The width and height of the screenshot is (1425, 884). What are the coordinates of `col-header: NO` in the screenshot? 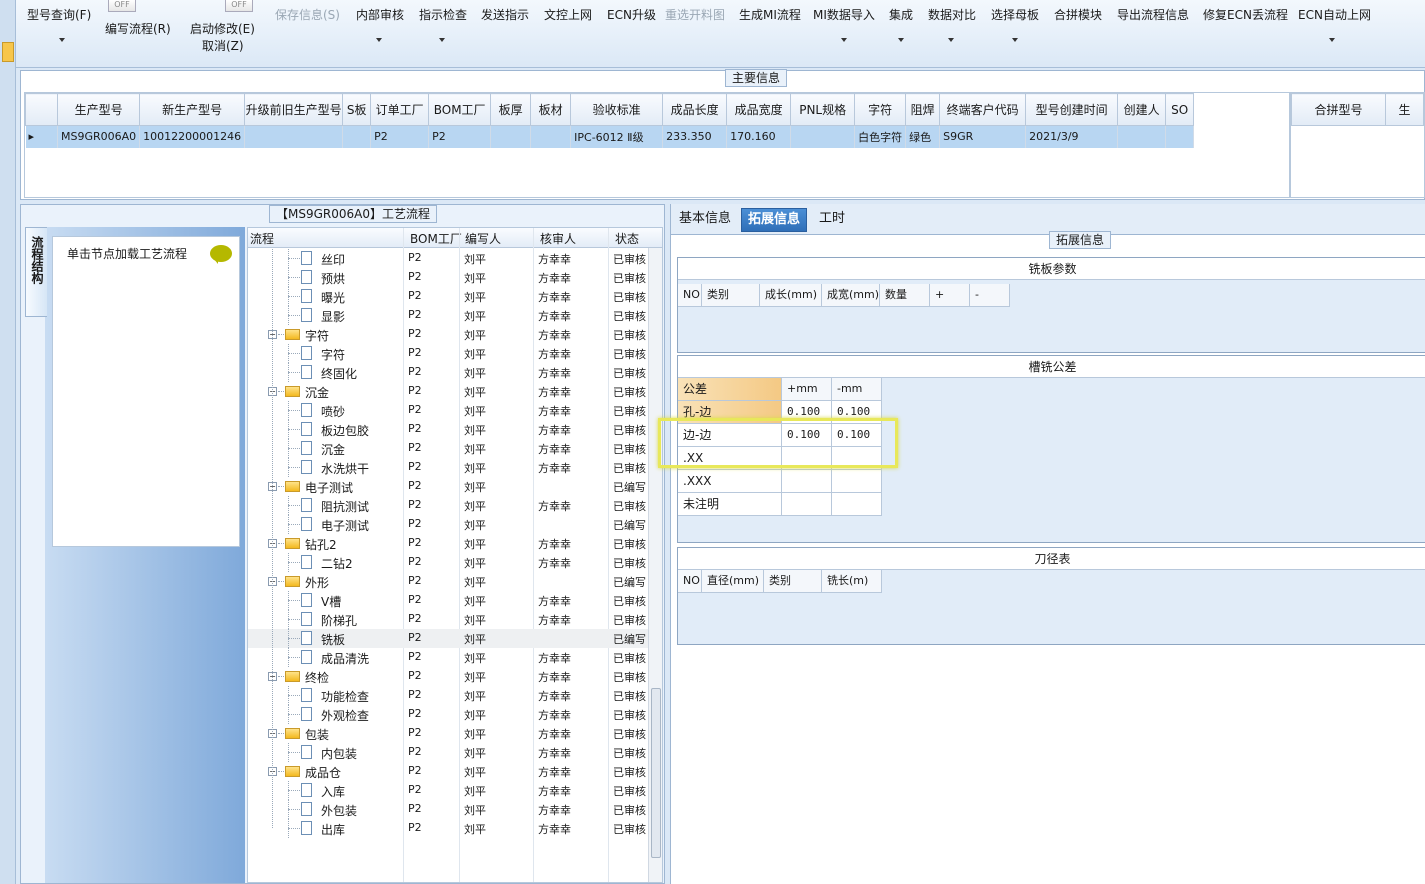 It's located at (690, 581).